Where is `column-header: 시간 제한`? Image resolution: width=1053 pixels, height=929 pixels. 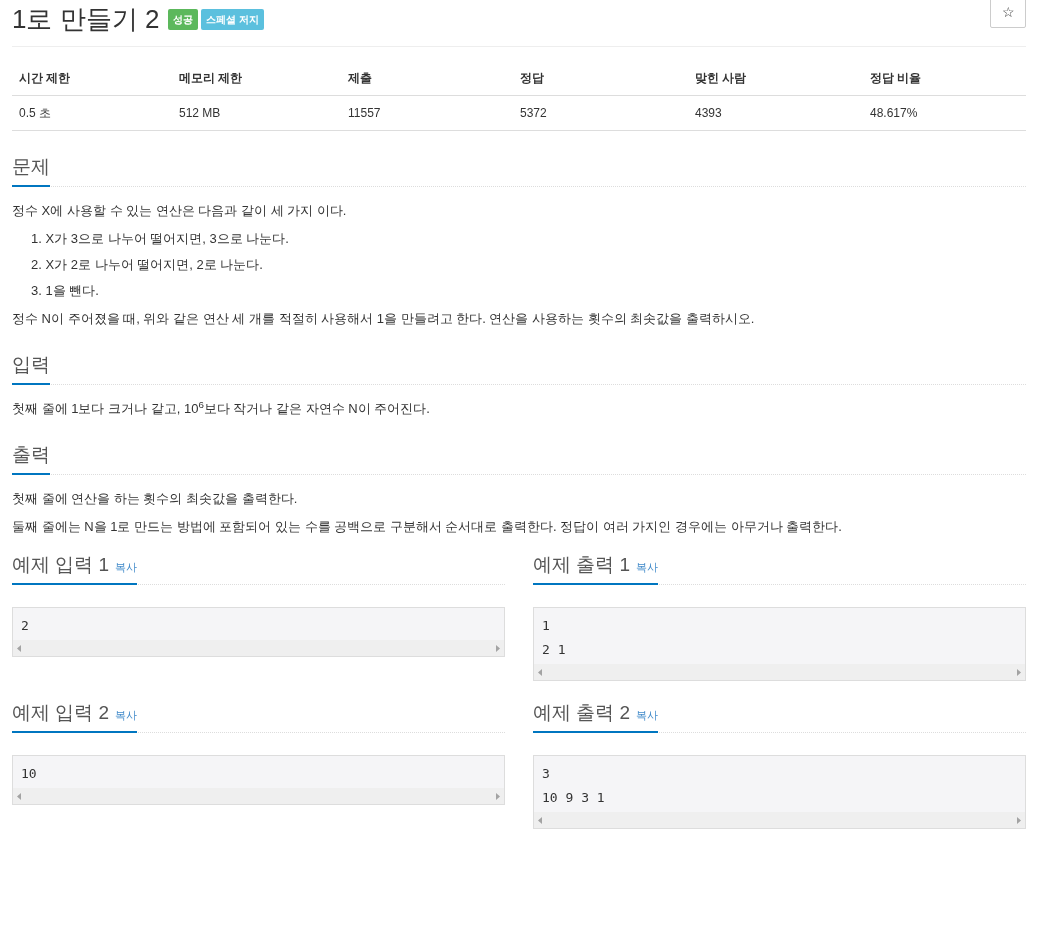
column-header: 시간 제한 is located at coordinates (45, 78).